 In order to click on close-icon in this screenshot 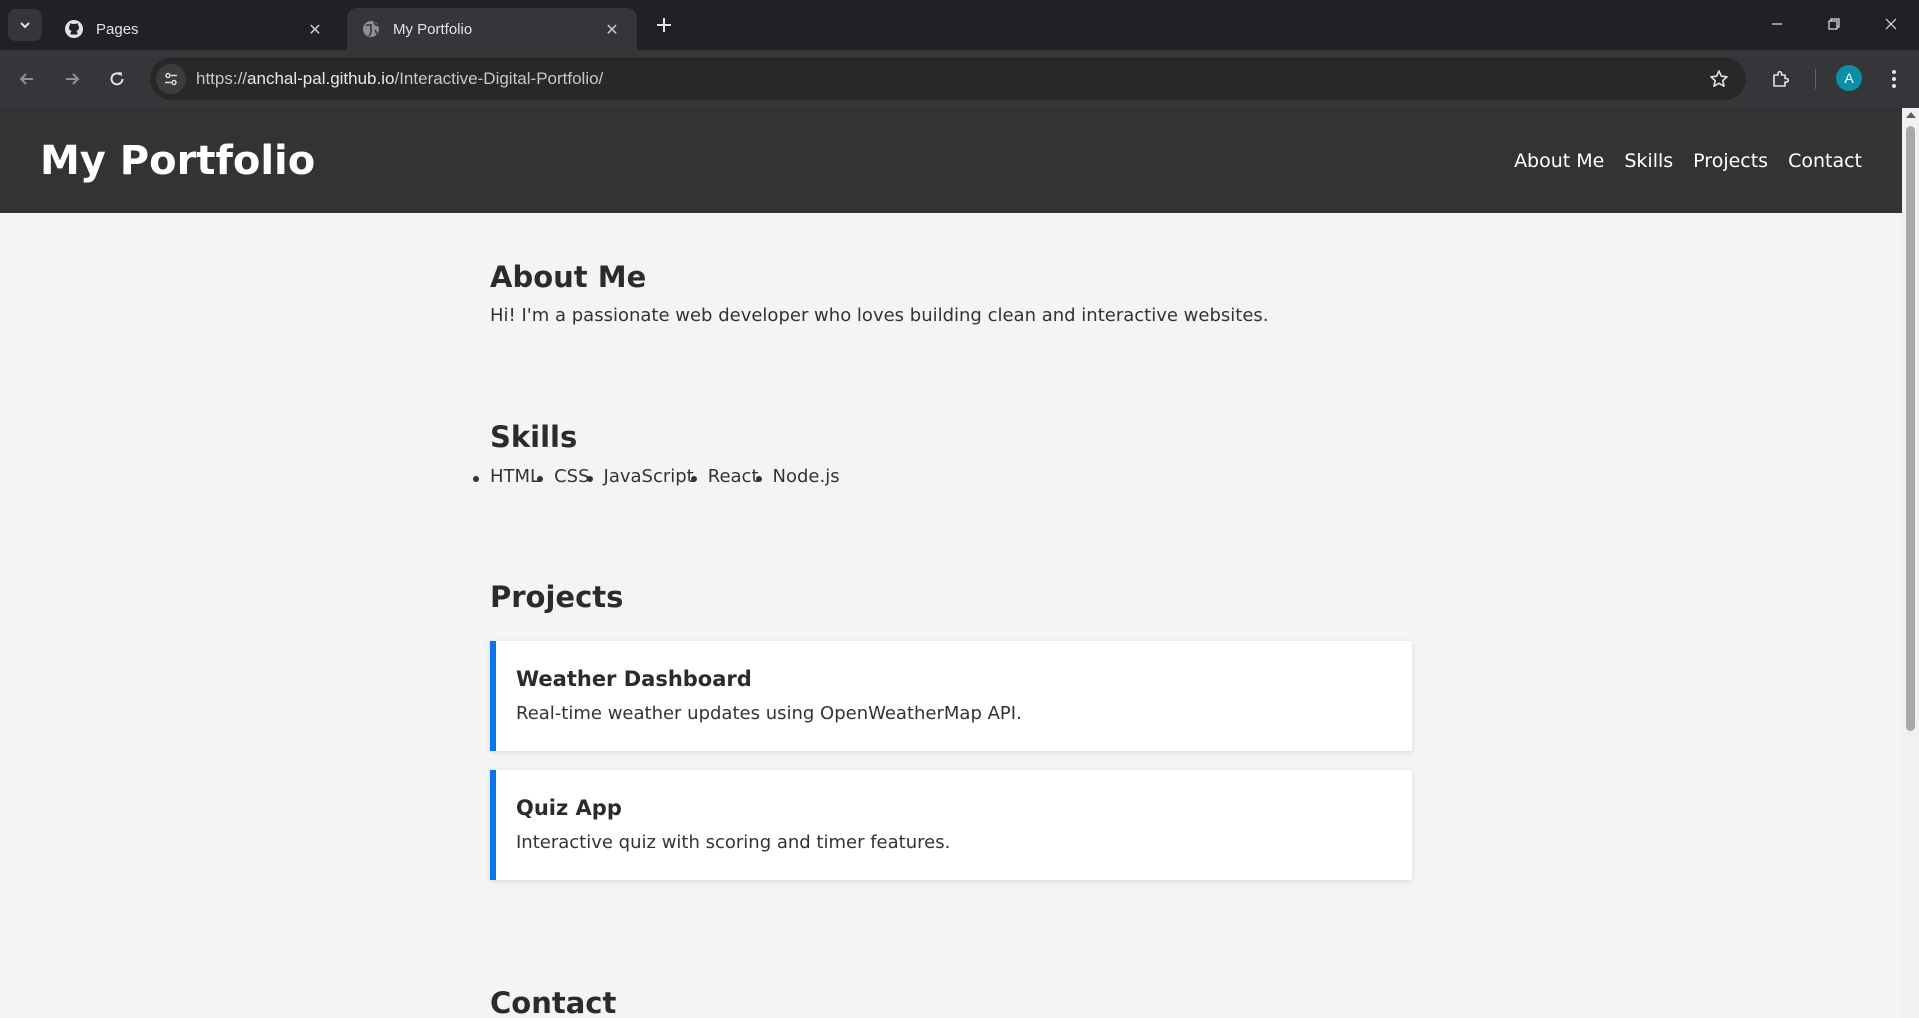, I will do `click(1891, 24)`.